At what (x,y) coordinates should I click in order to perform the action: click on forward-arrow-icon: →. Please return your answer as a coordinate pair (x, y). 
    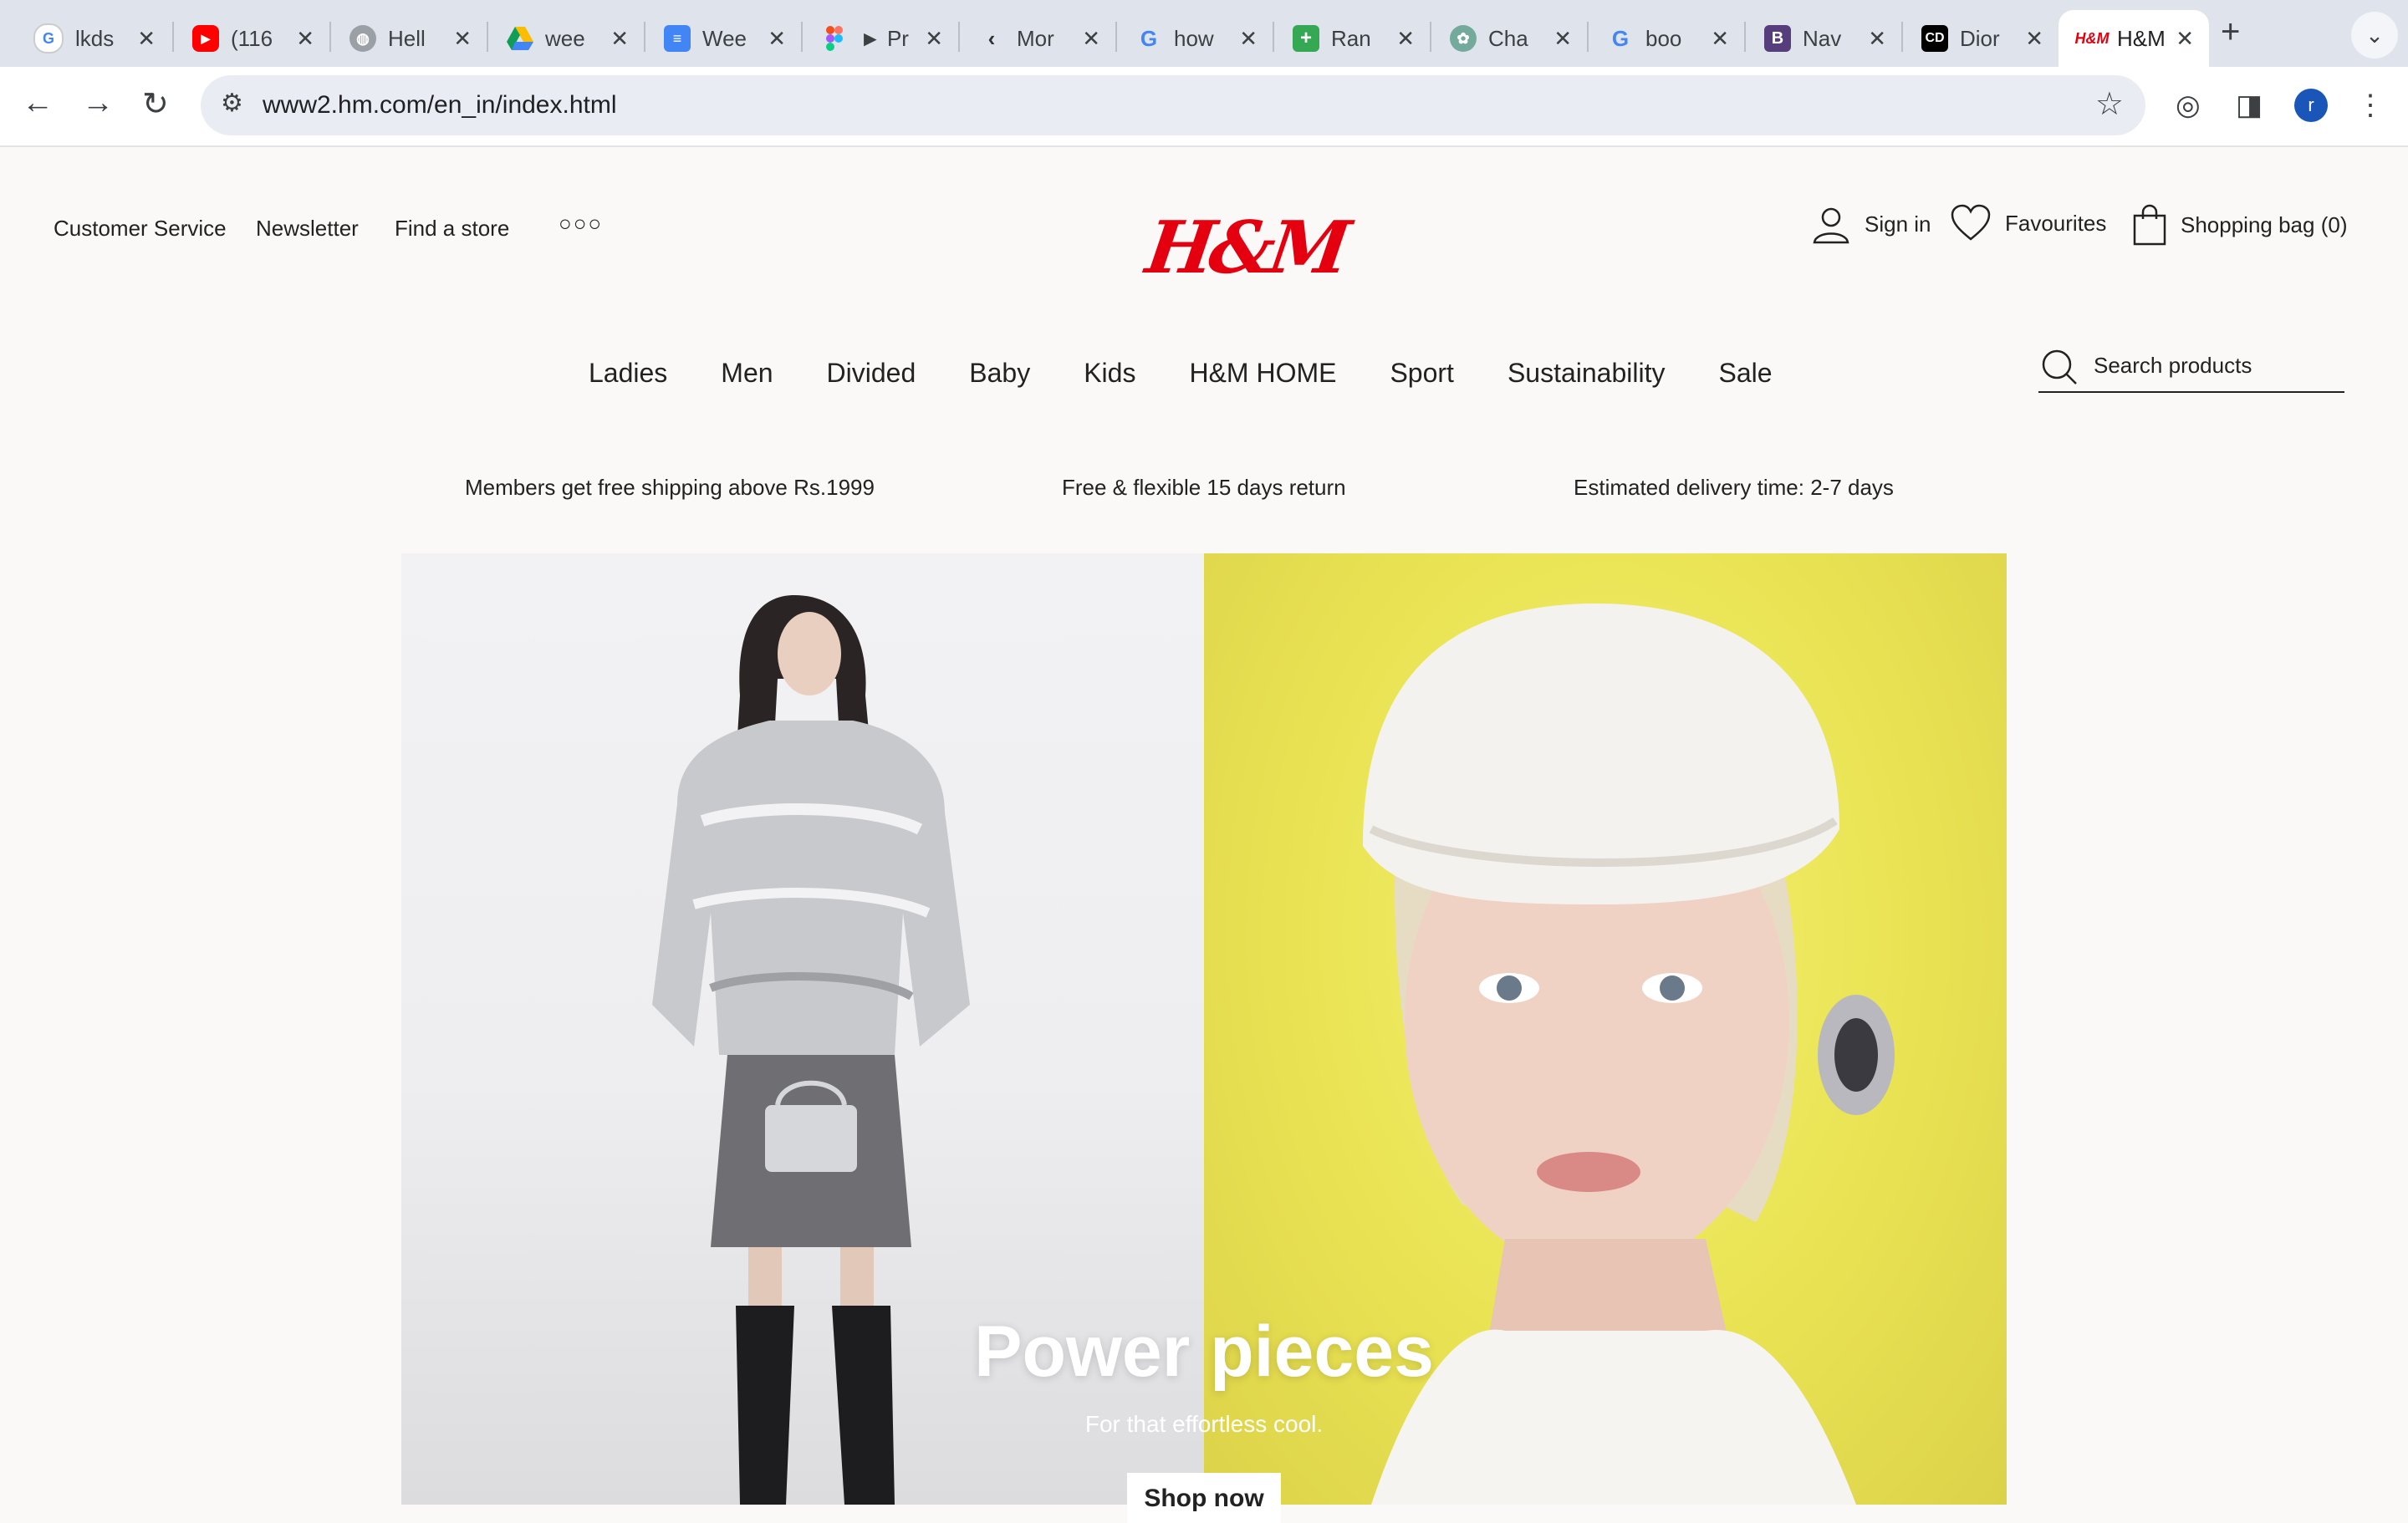
    Looking at the image, I should click on (98, 103).